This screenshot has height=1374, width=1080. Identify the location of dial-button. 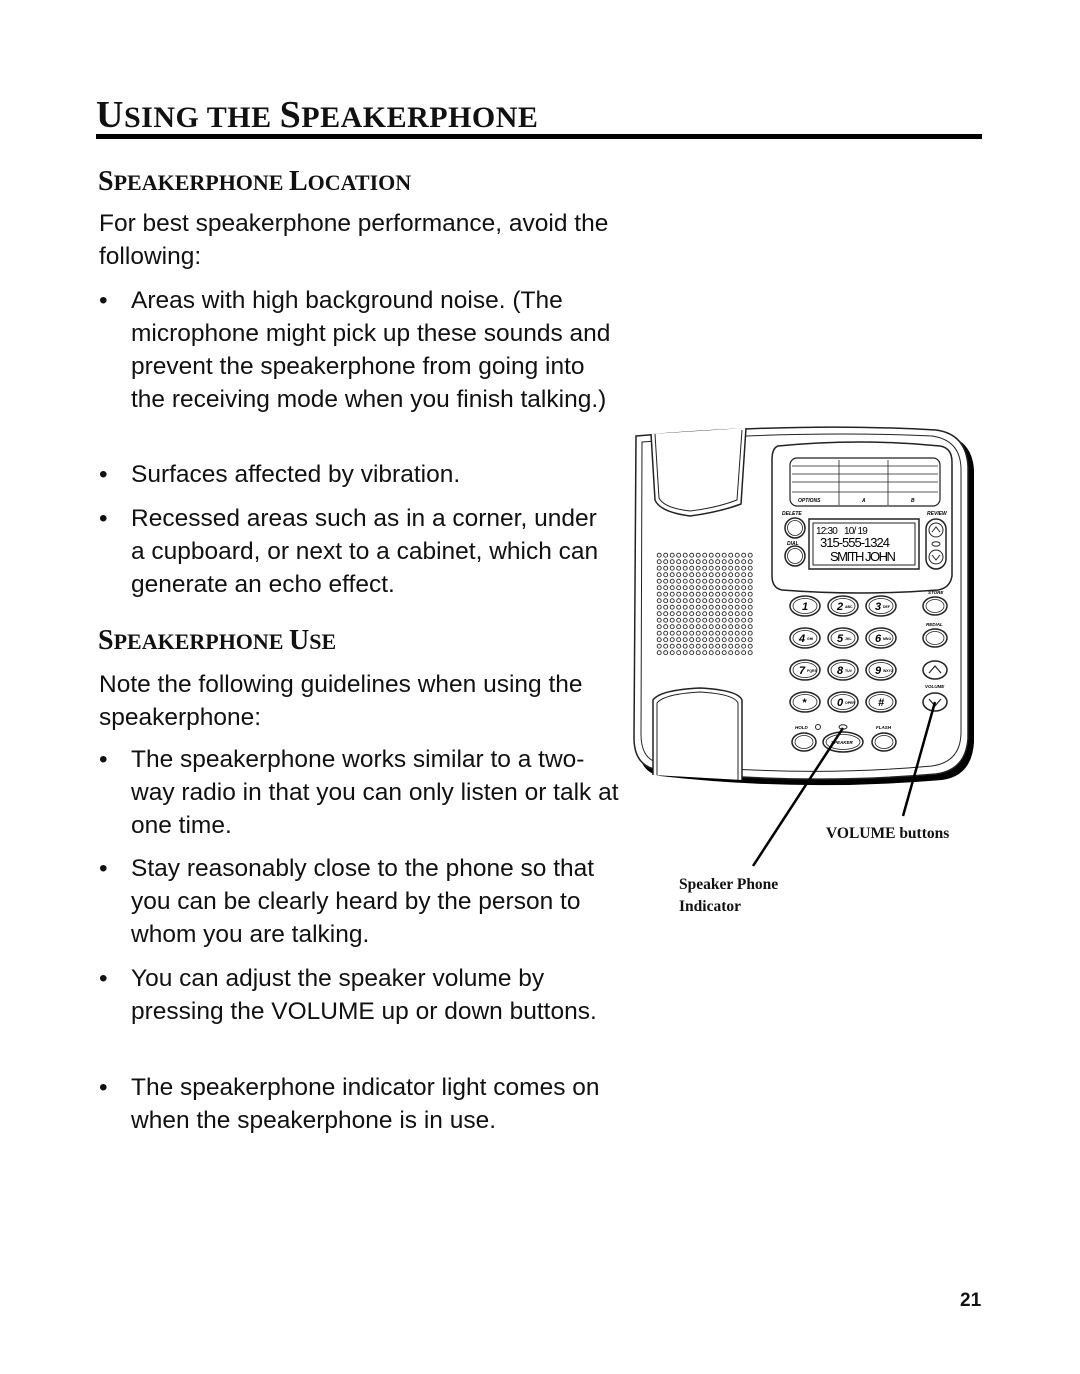
(795, 556).